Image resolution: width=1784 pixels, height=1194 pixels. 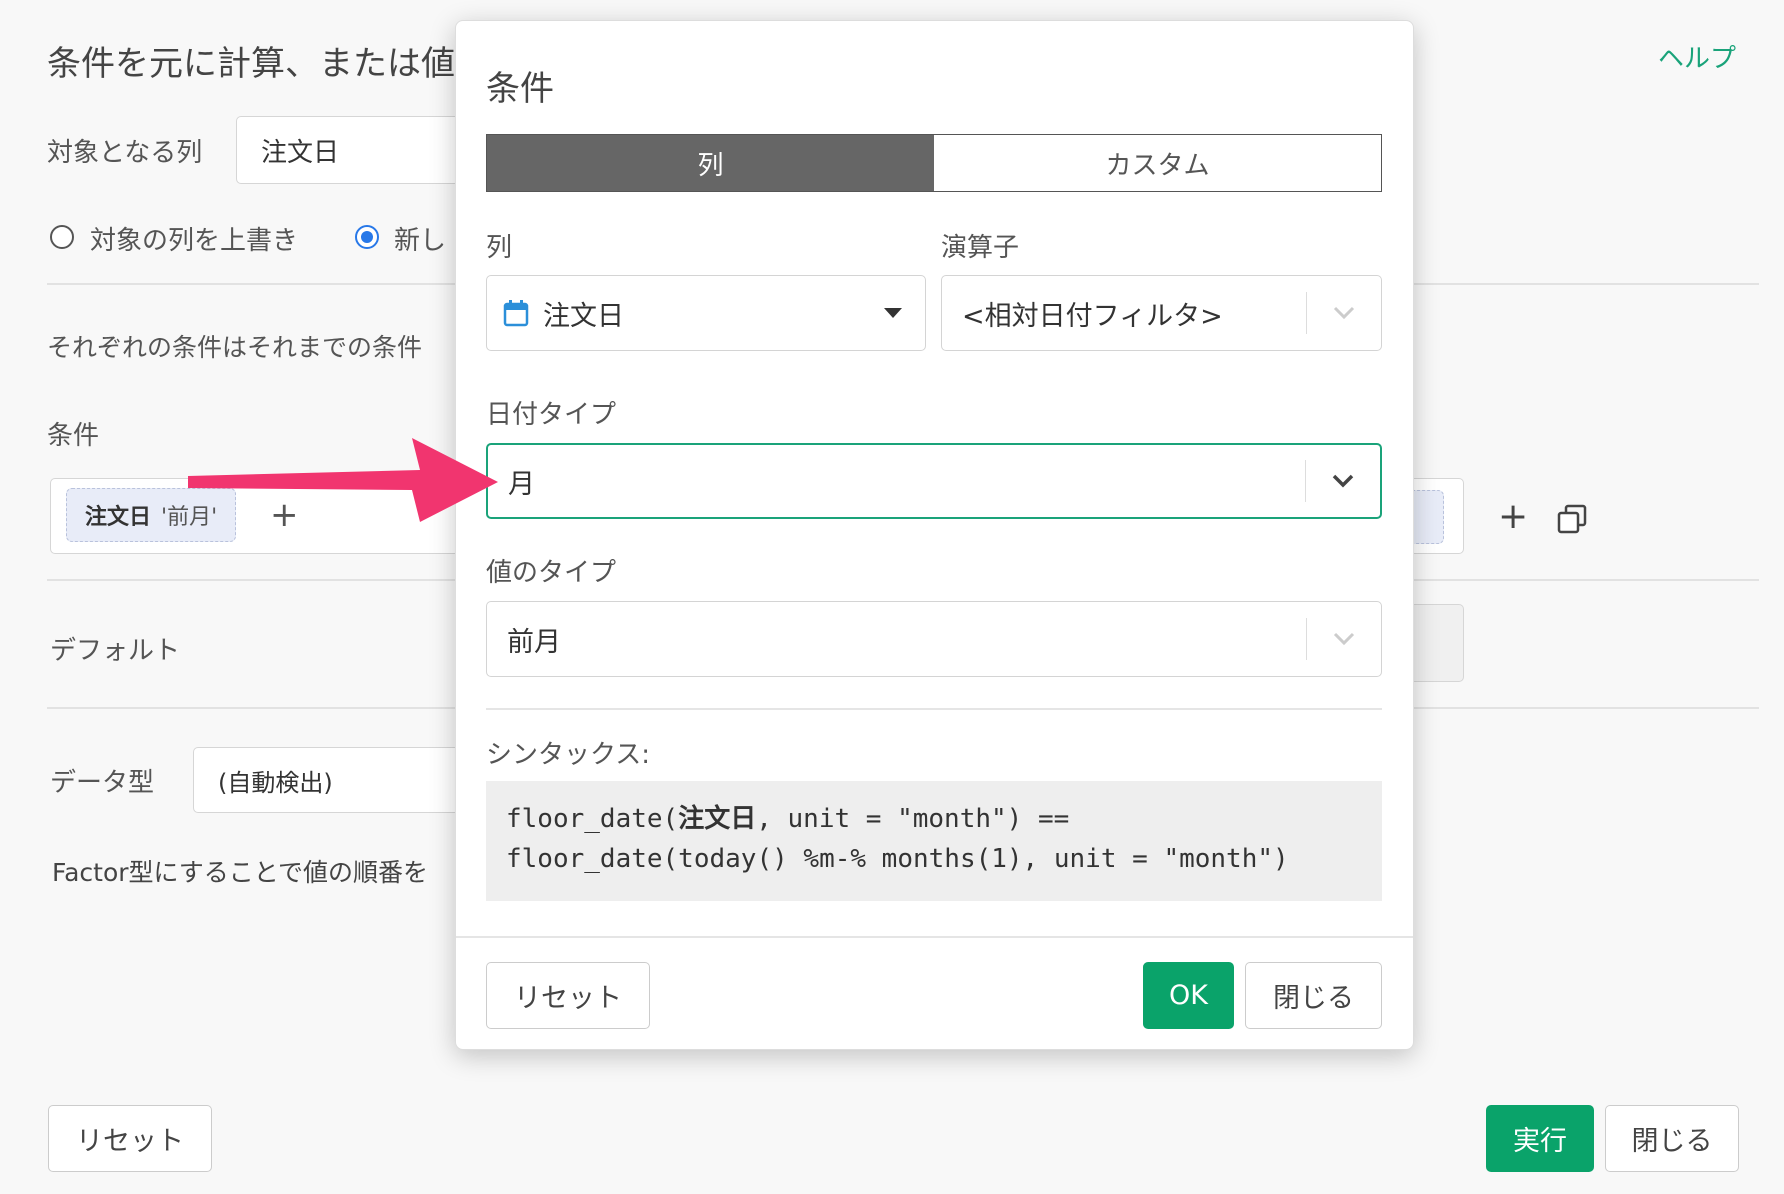 I want to click on operator-select: <相対日付フィルタ>, so click(x=1161, y=313).